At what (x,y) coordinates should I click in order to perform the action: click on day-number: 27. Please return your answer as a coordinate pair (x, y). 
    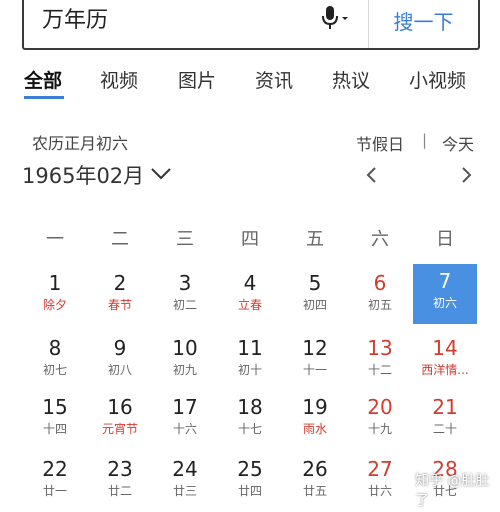
    Looking at the image, I should click on (380, 469).